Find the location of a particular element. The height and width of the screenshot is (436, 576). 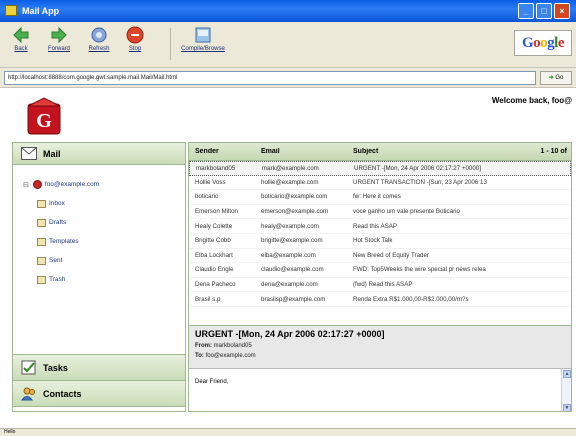

tasks-section-header: Tasks is located at coordinates (99, 368).